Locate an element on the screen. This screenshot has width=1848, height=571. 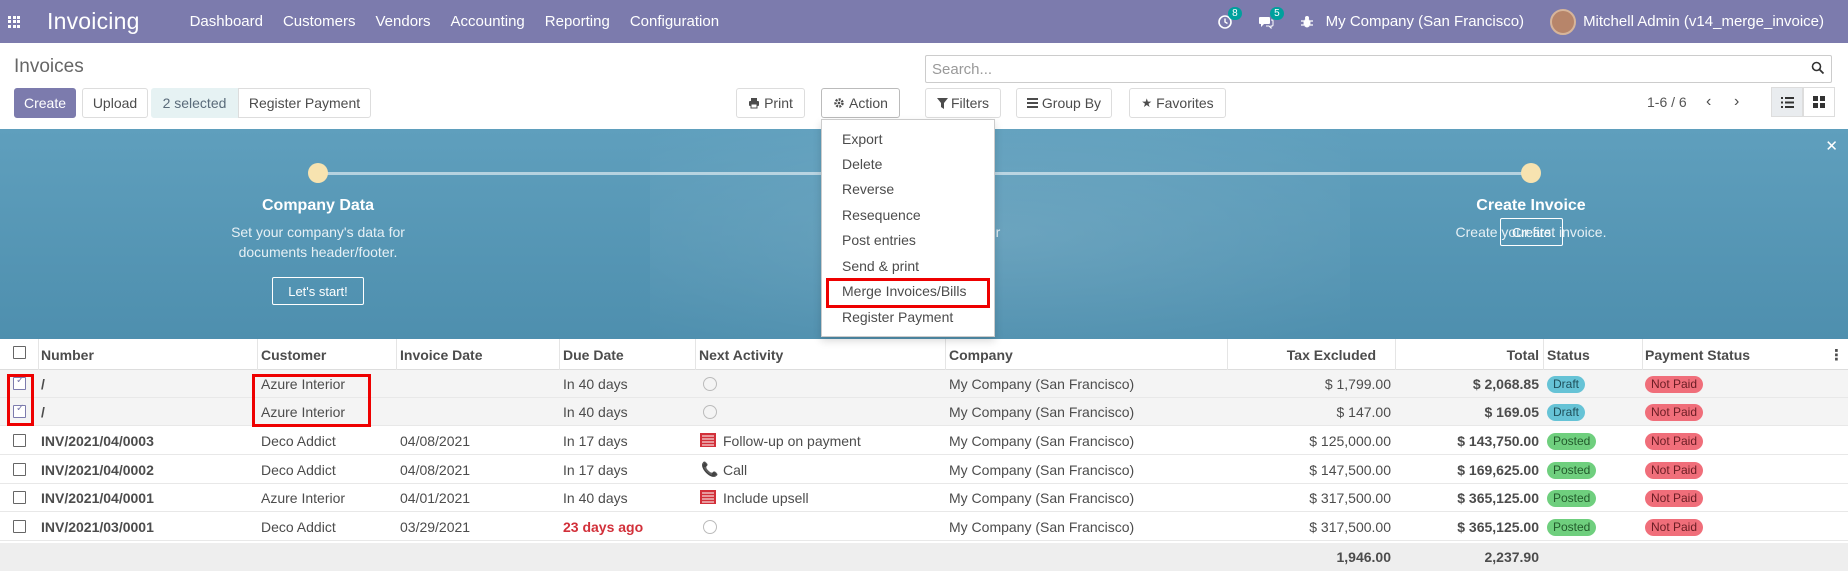
step-company-title: Company Data is located at coordinates (318, 205).